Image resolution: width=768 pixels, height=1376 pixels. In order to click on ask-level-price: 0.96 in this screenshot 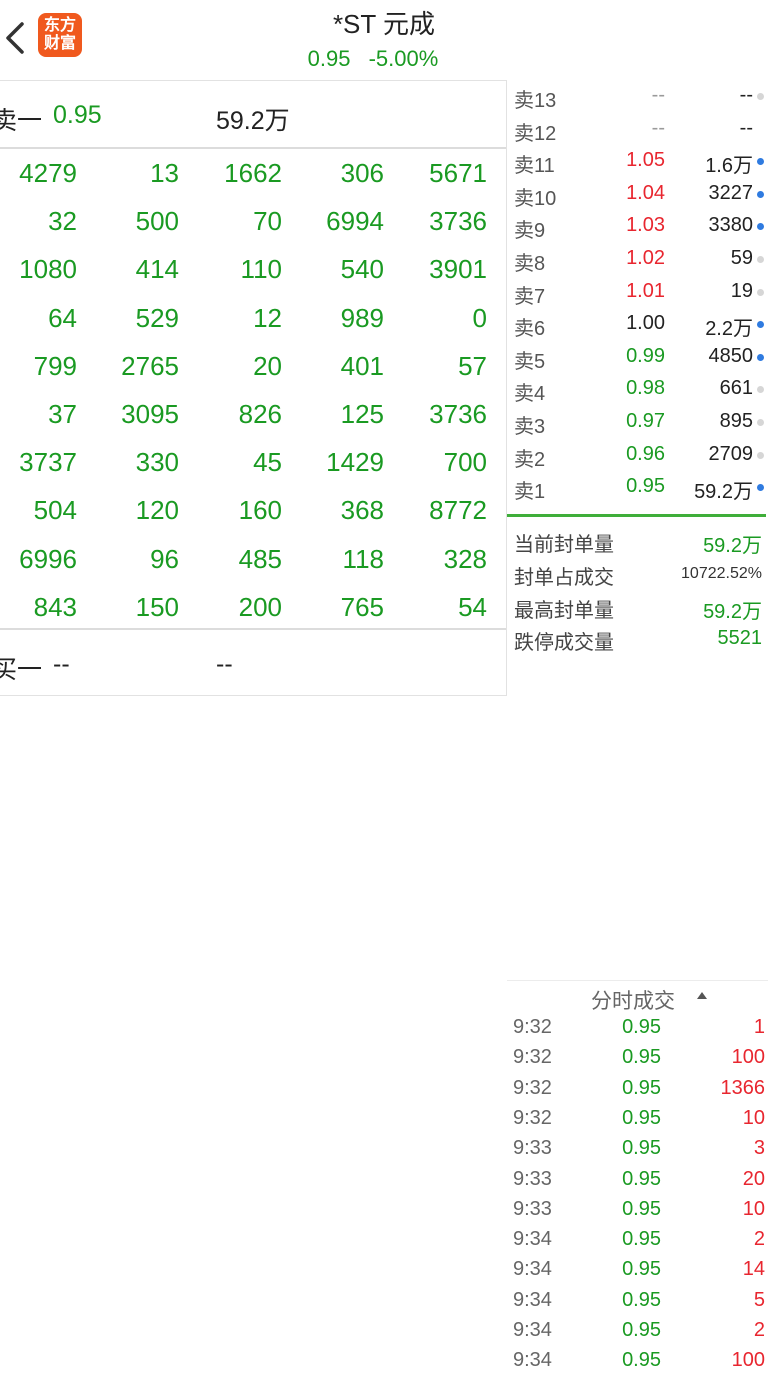, I will do `click(645, 453)`.